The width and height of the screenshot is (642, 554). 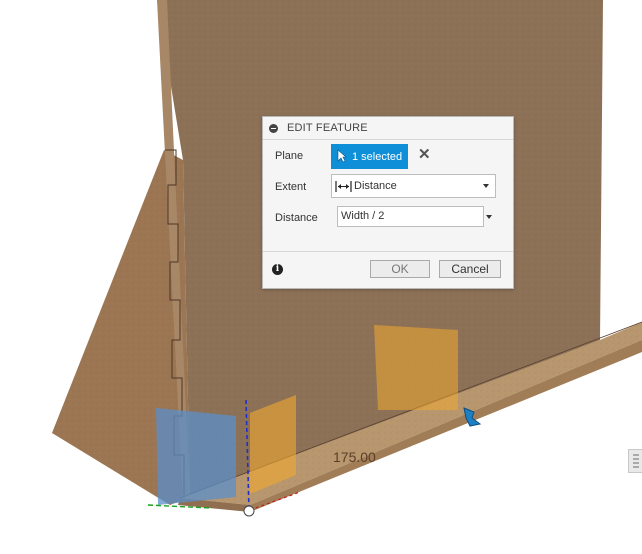 I want to click on dialog-divider, so click(x=388, y=251).